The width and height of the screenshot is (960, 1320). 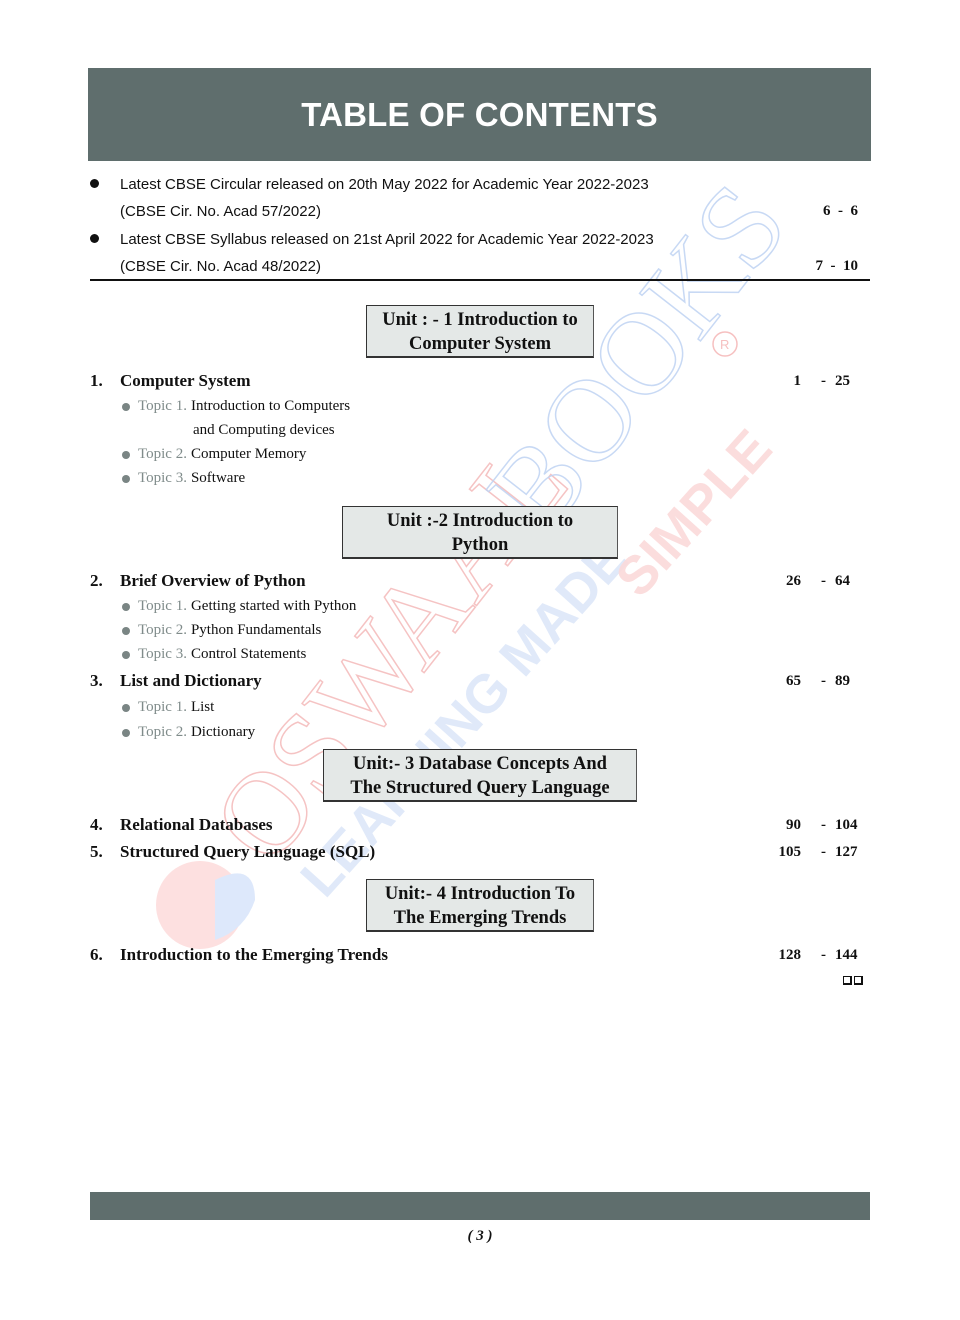 I want to click on section-divider, so click(x=480, y=280).